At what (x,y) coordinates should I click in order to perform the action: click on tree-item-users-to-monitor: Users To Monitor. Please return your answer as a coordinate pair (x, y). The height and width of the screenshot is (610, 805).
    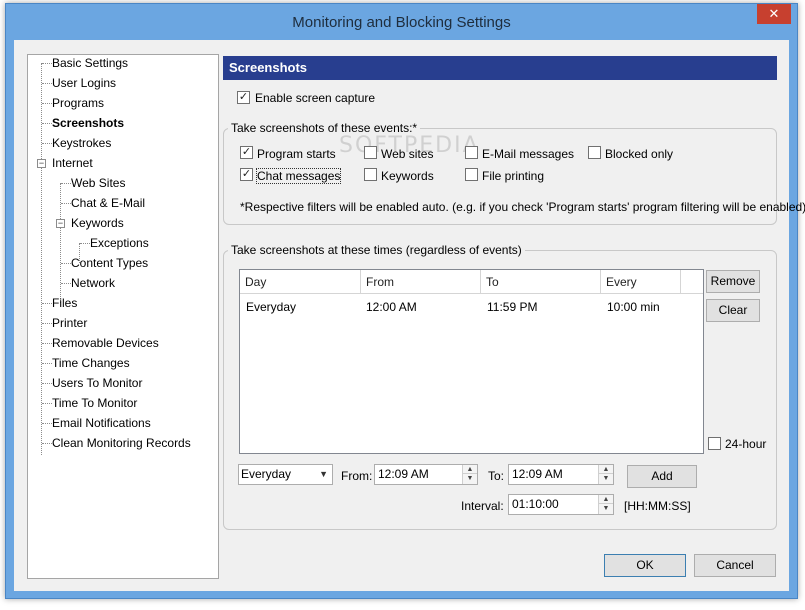
    Looking at the image, I should click on (97, 383).